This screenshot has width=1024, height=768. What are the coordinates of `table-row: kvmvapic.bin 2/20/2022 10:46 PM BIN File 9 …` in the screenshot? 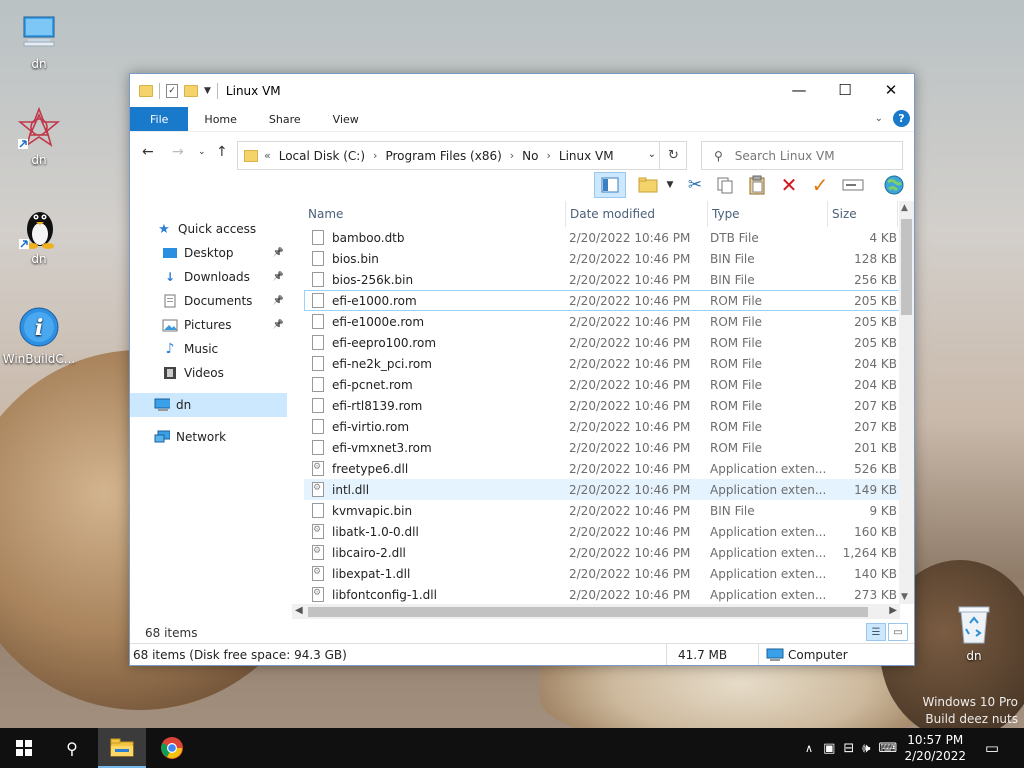 It's located at (609, 510).